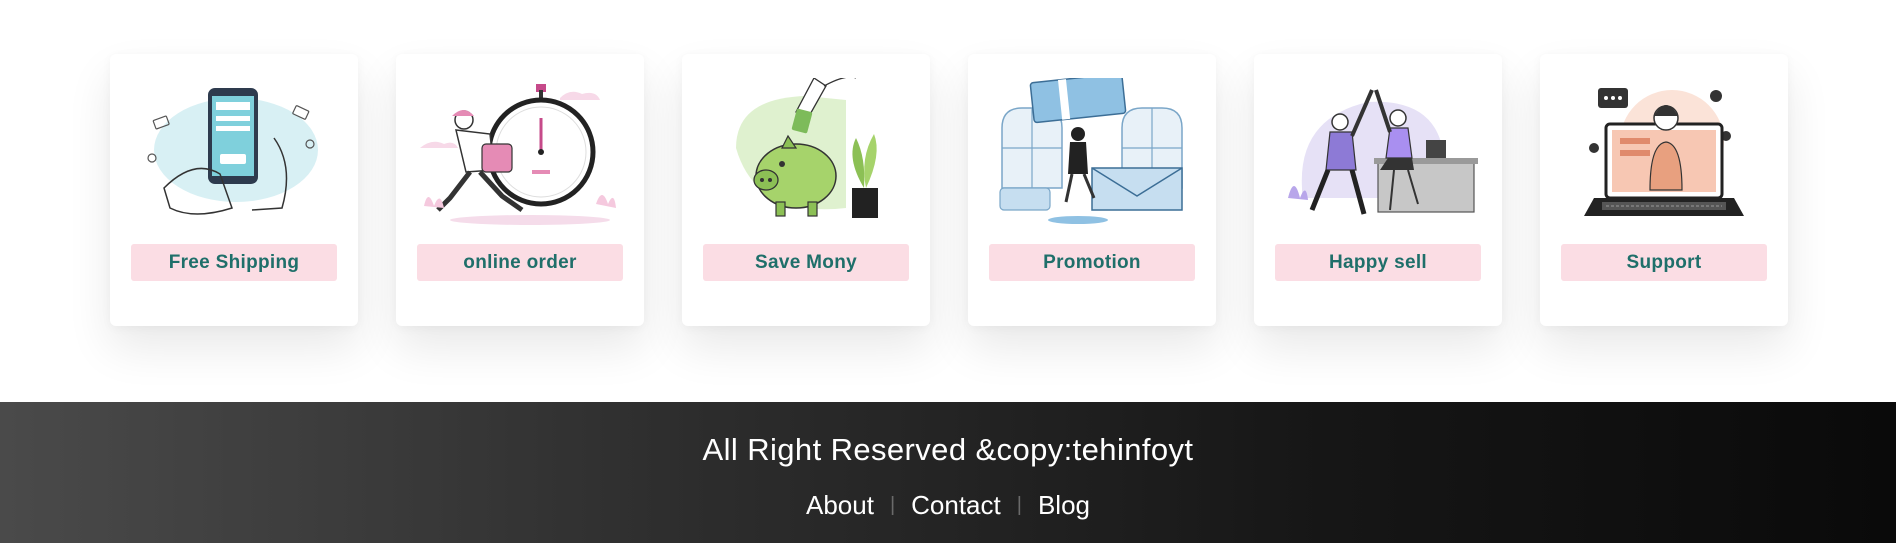 This screenshot has height=543, width=1896. I want to click on save-mony-label: Save Mony, so click(806, 262).